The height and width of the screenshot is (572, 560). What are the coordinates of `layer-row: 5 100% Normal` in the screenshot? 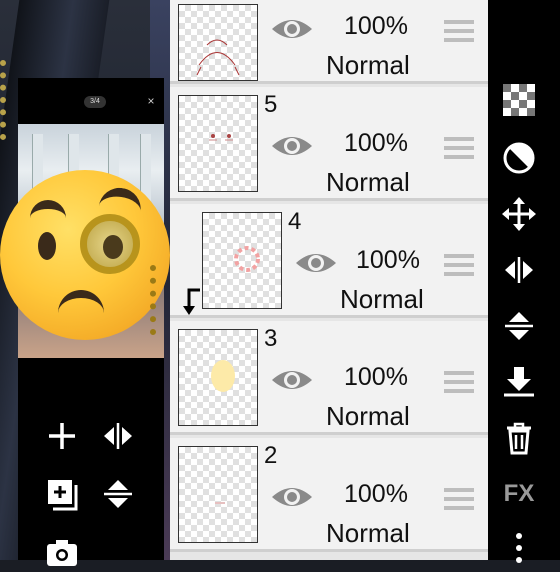 It's located at (329, 144).